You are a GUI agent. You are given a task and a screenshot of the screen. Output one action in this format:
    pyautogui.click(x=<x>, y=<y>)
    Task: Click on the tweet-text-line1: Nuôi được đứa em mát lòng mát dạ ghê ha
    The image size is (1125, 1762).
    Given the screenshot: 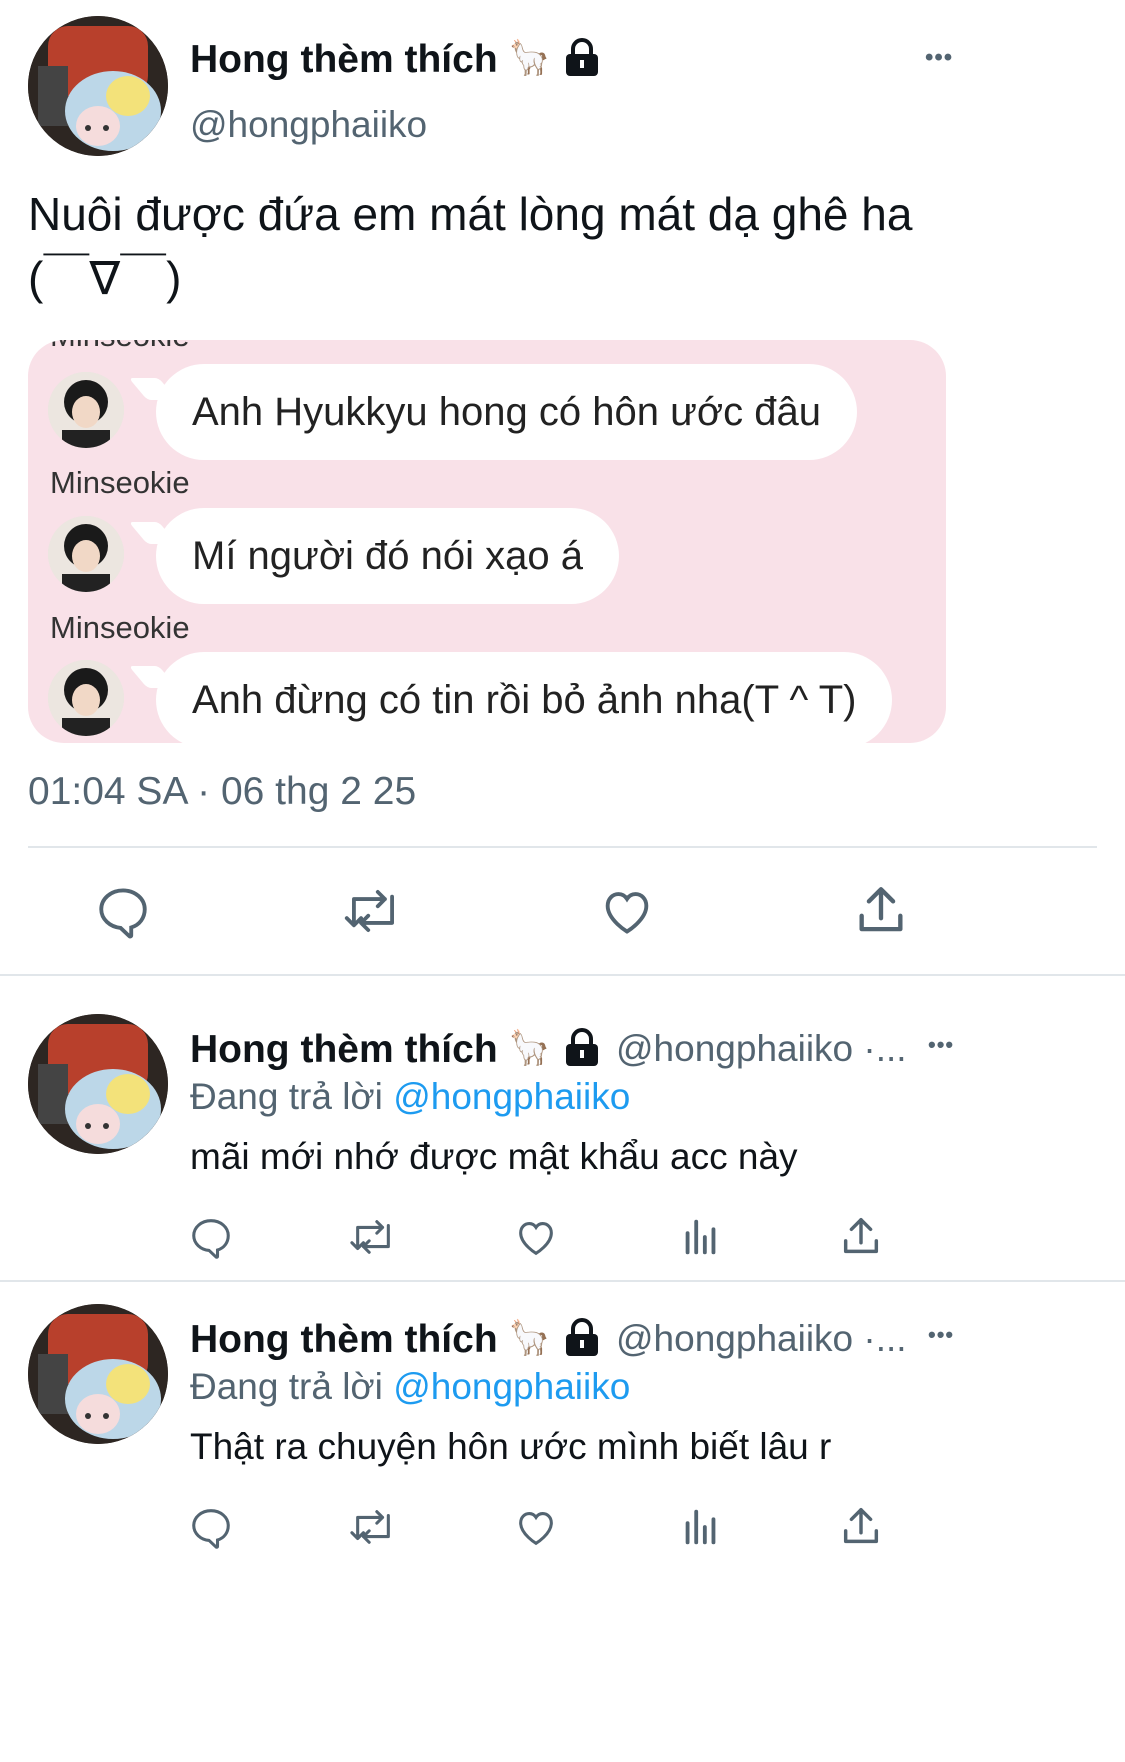 What is the action you would take?
    pyautogui.click(x=470, y=214)
    